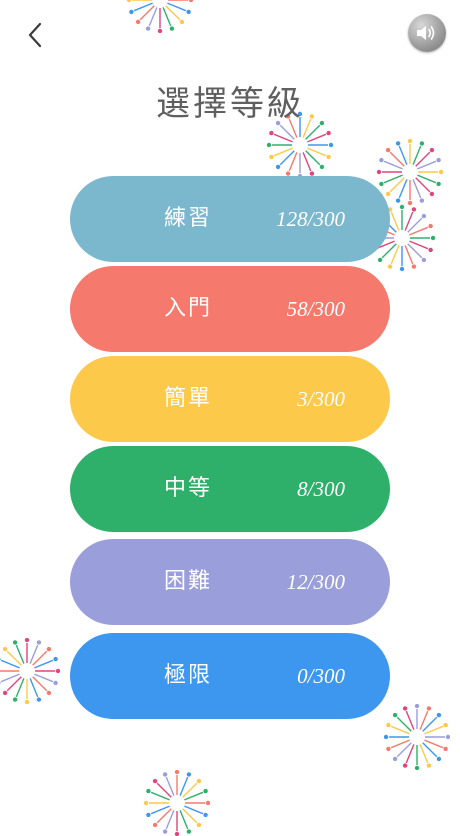 This screenshot has height=836, width=460. Describe the element at coordinates (187, 488) in the screenshot. I see `level-name: 中等` at that location.